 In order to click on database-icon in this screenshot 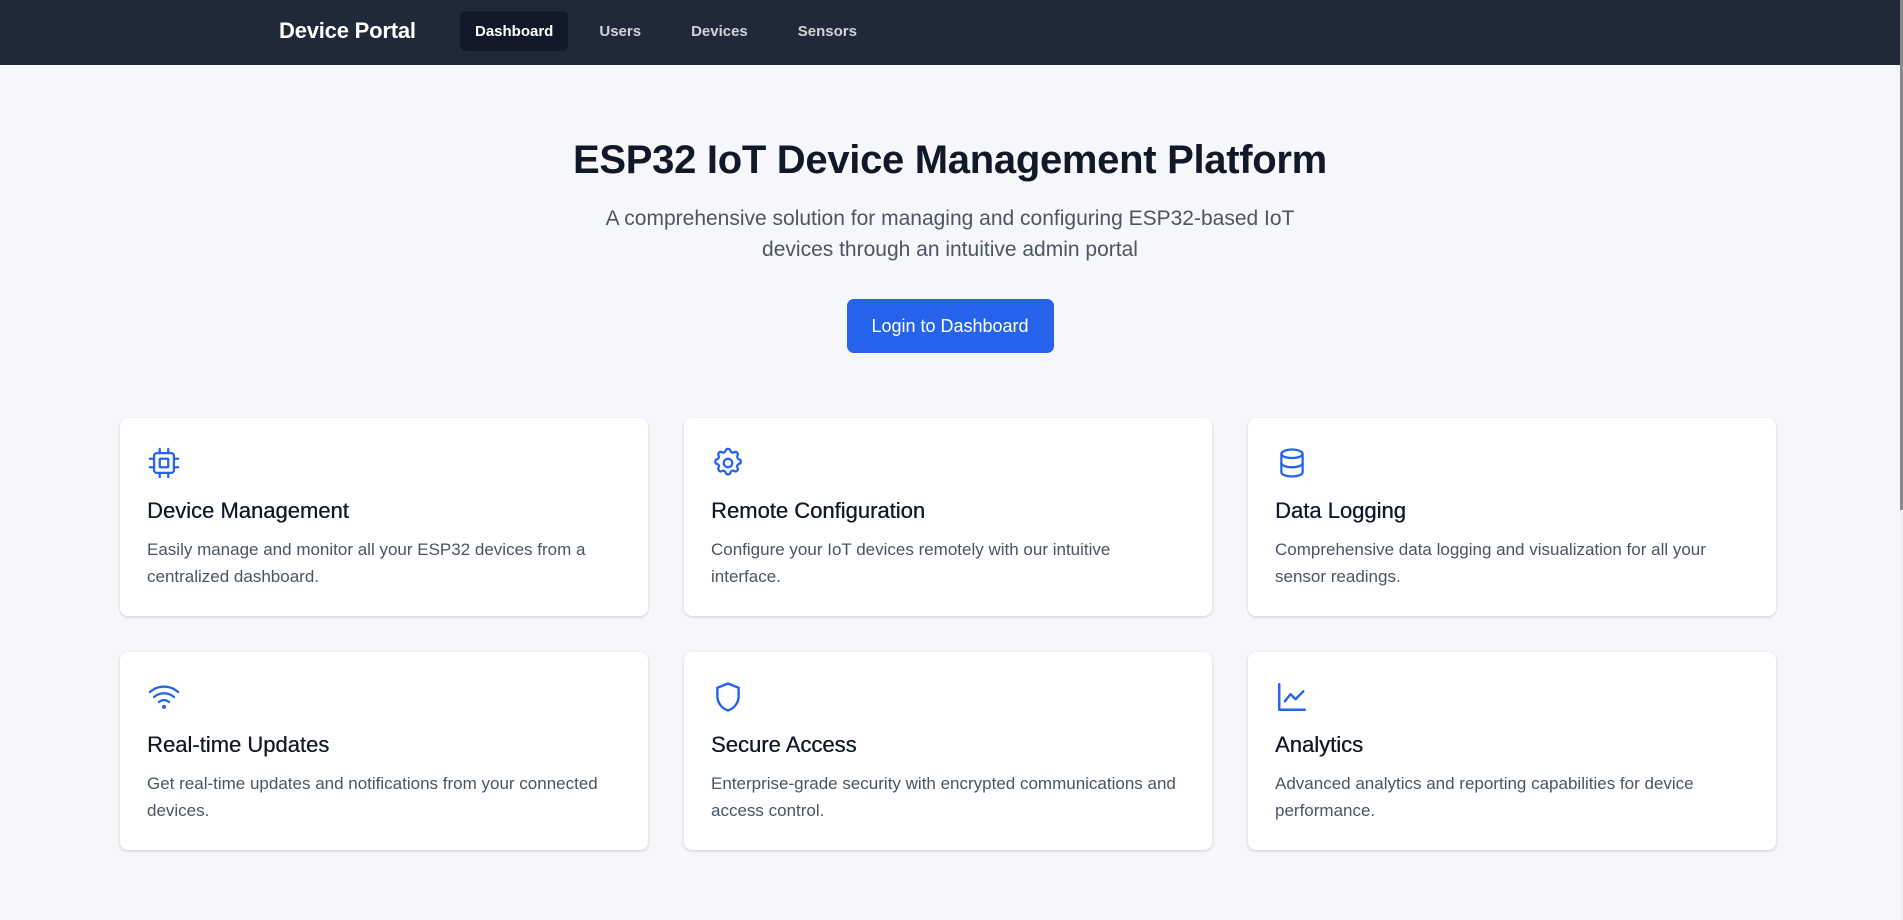, I will do `click(1292, 463)`.